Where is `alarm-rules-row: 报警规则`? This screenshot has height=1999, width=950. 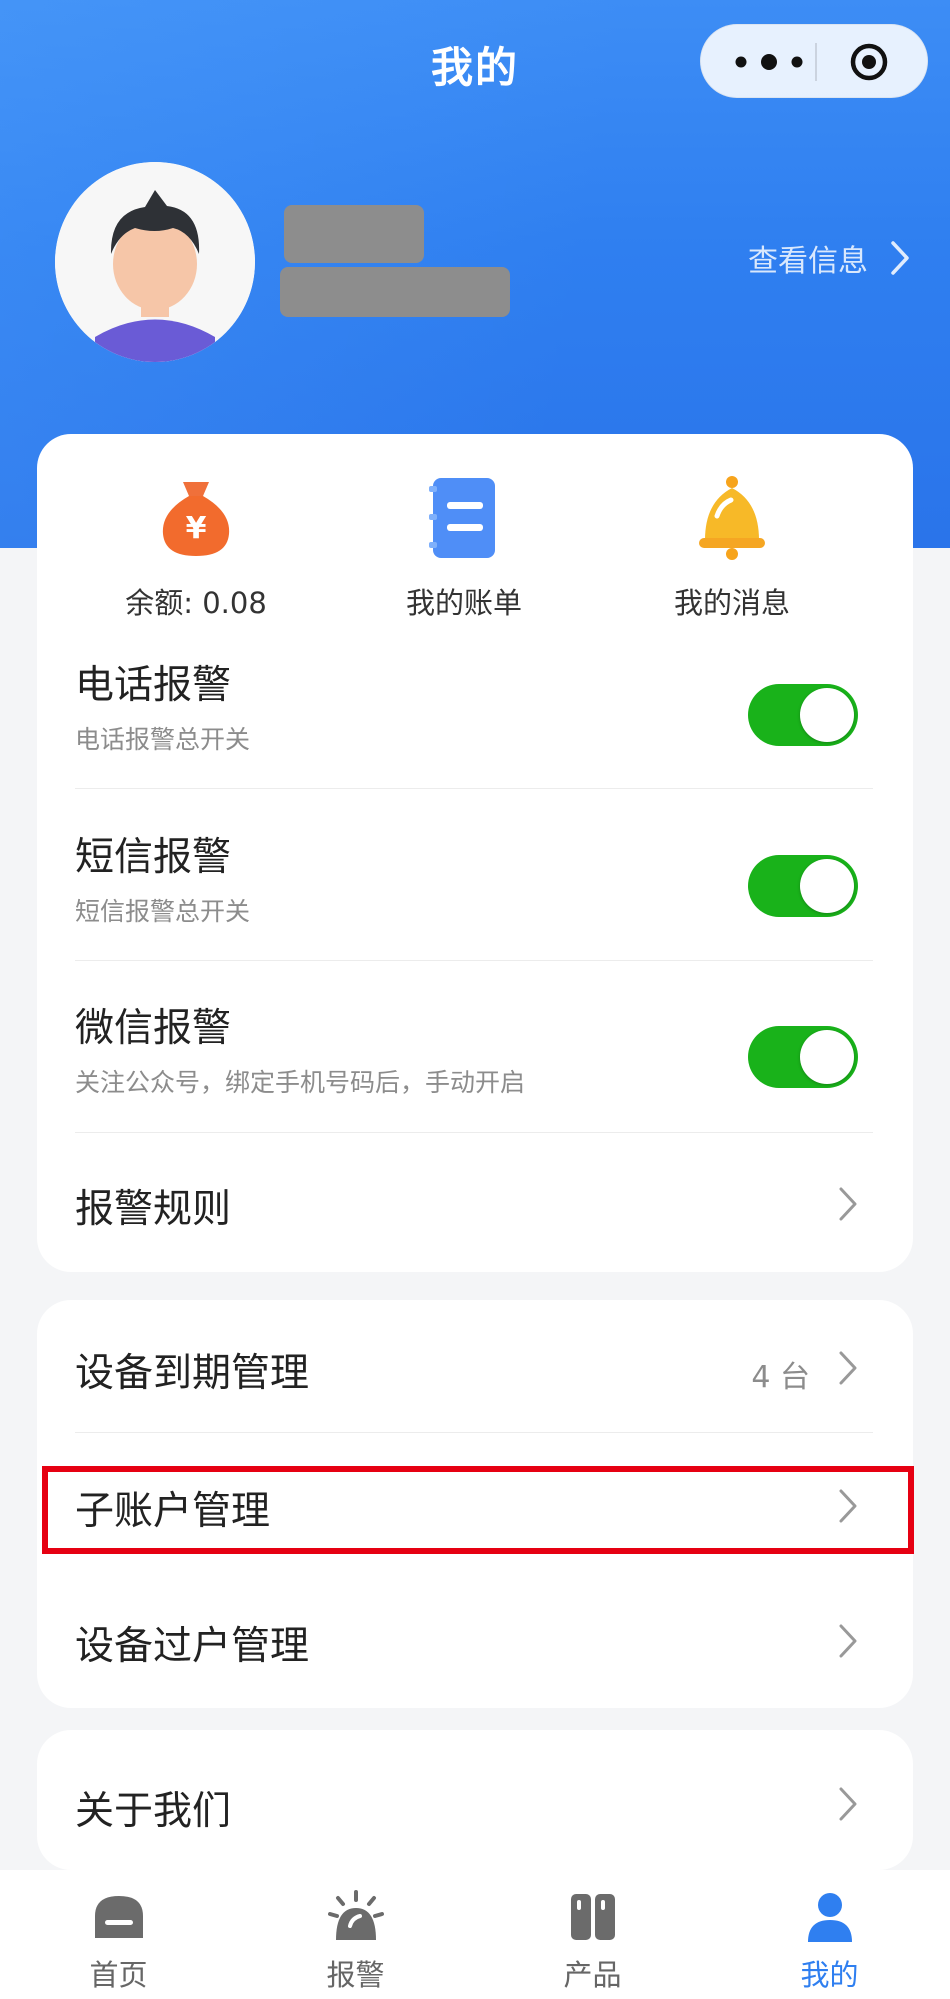
alarm-rules-row: 报警规则 is located at coordinates (475, 1206).